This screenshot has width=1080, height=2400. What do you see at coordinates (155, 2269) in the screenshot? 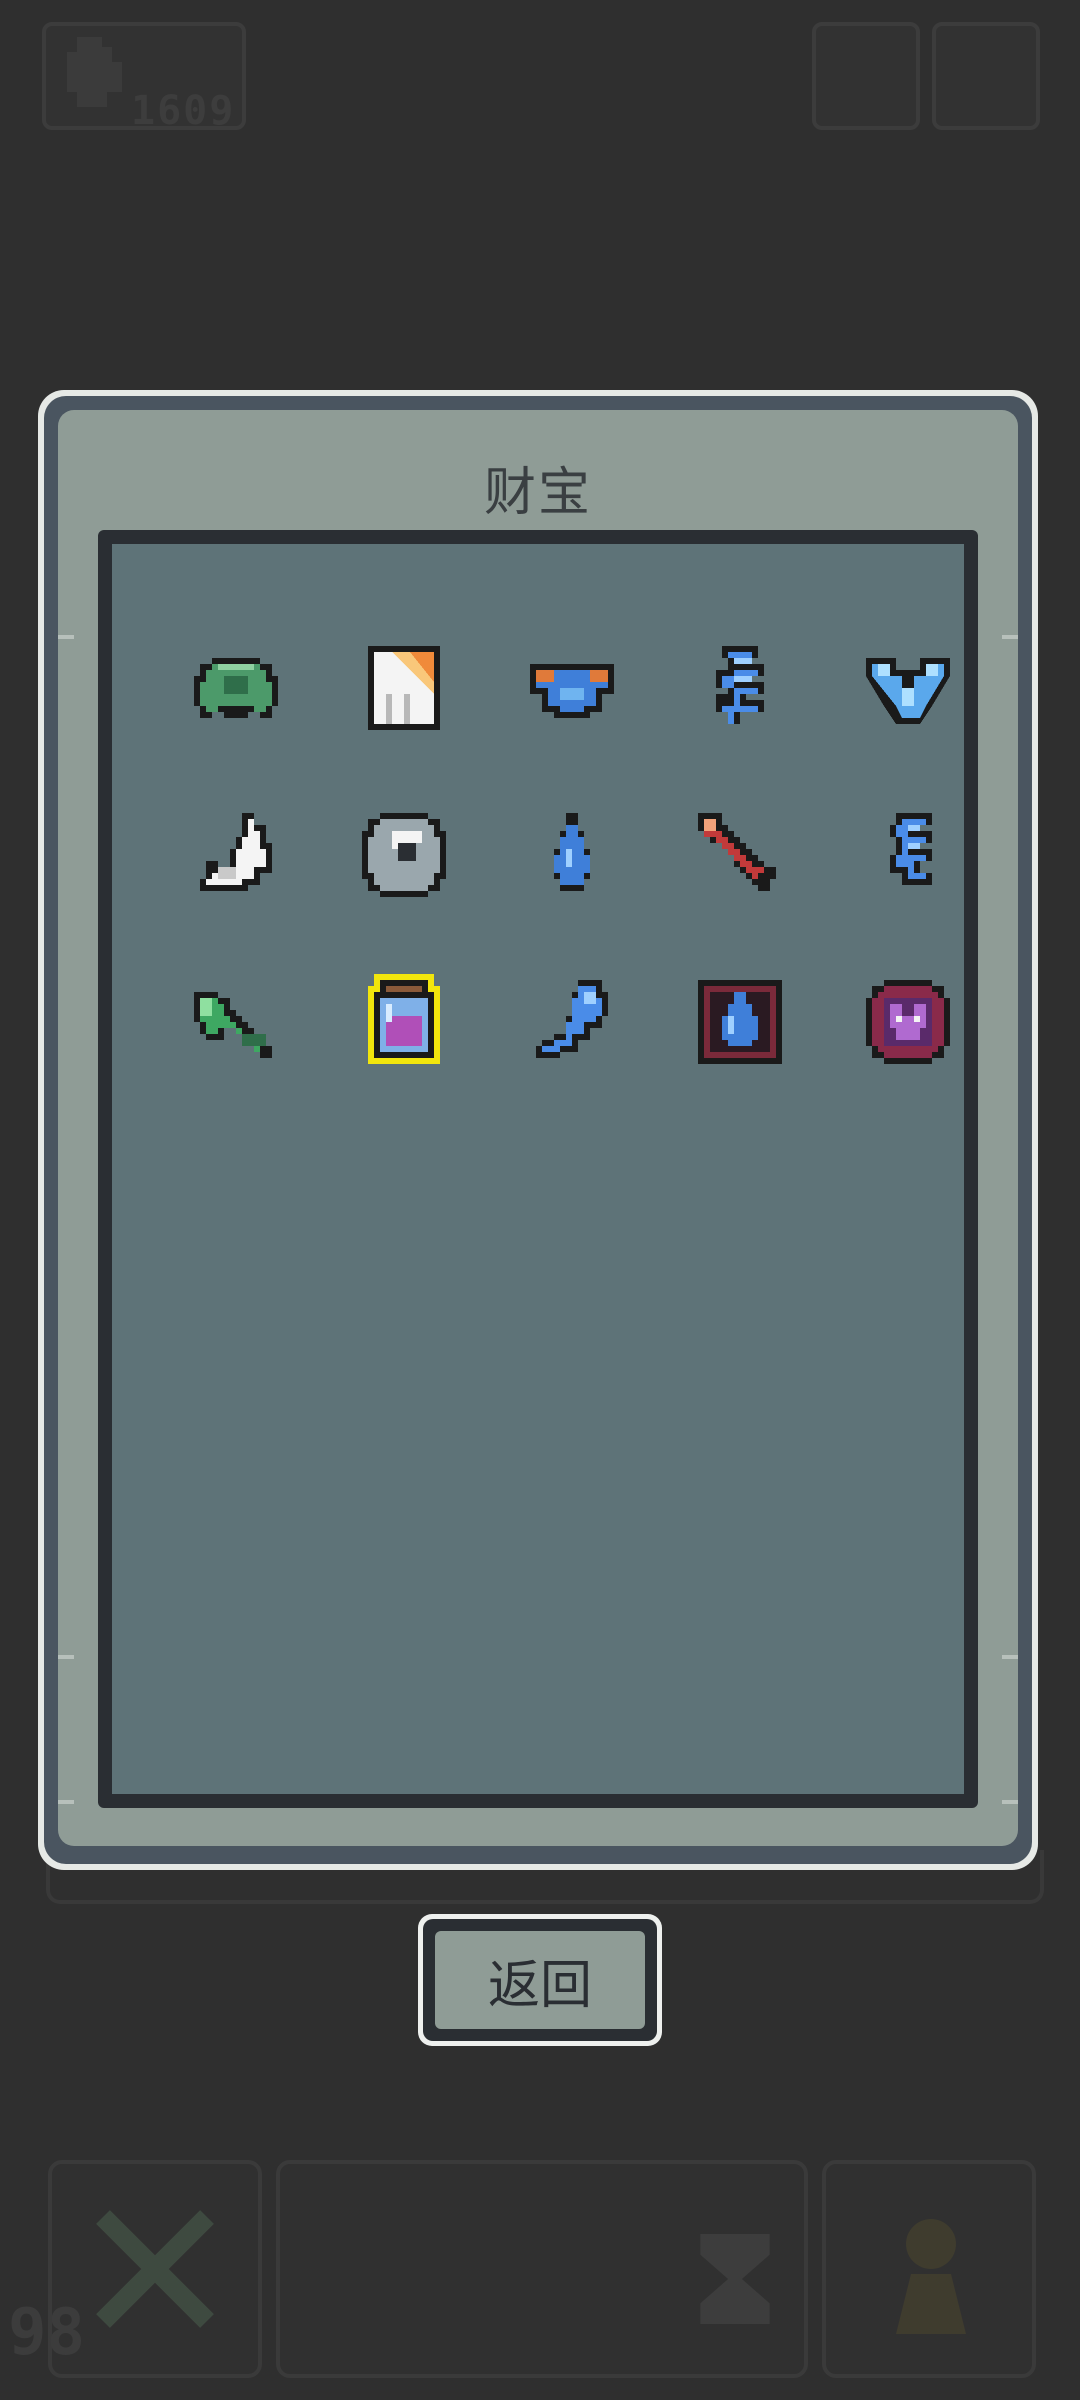
I see `crossed-swords-icon` at bounding box center [155, 2269].